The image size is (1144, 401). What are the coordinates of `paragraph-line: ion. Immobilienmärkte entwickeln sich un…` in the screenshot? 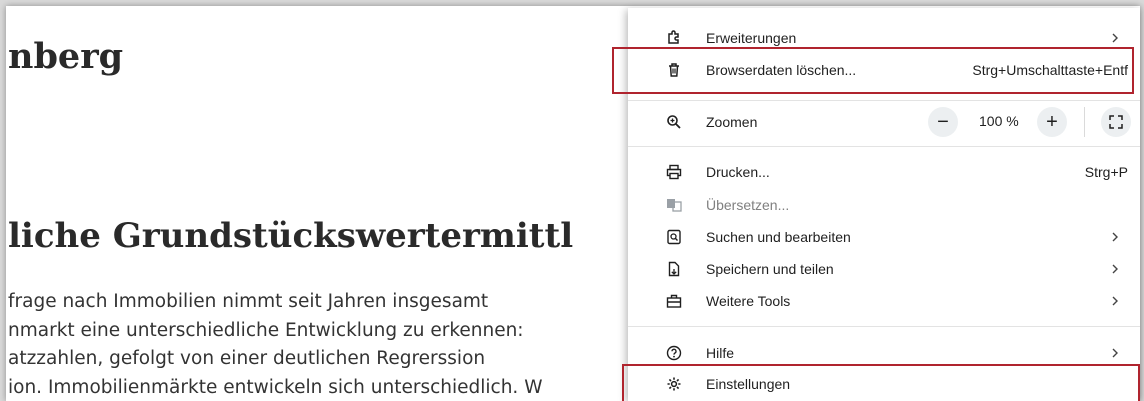 It's located at (275, 387).